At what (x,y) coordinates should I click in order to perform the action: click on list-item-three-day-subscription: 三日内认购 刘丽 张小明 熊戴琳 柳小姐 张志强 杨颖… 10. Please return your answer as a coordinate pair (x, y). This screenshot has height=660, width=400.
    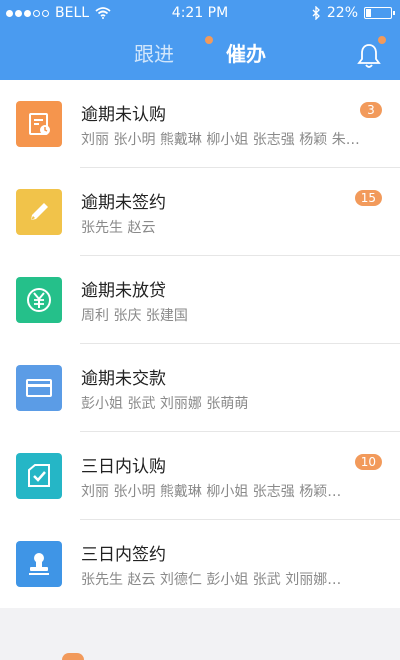
    Looking at the image, I should click on (200, 476).